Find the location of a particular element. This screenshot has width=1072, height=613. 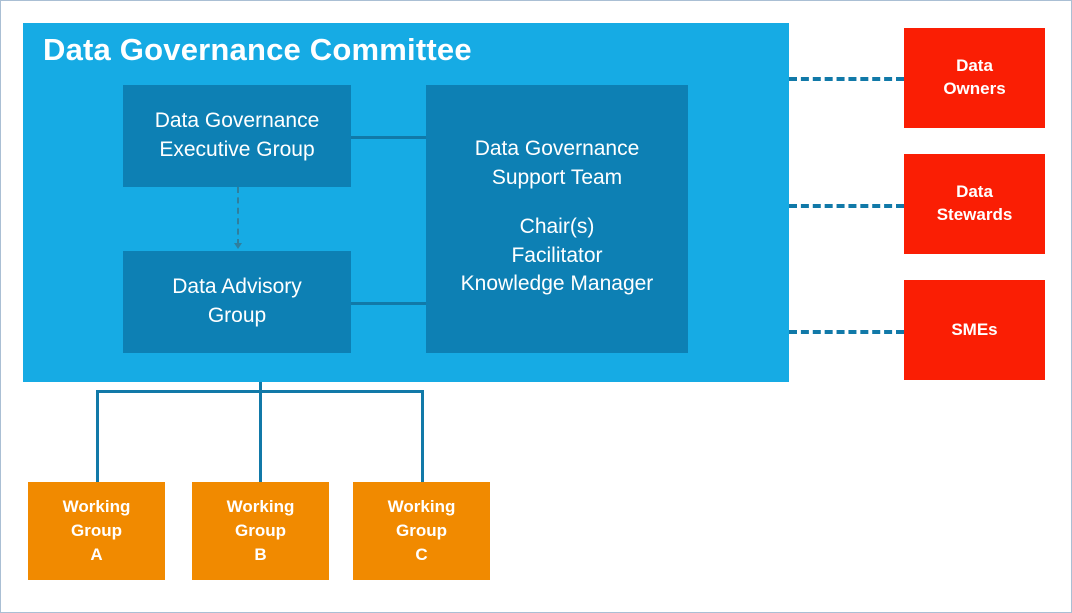

data-owners-line-2: Owners is located at coordinates (974, 88).